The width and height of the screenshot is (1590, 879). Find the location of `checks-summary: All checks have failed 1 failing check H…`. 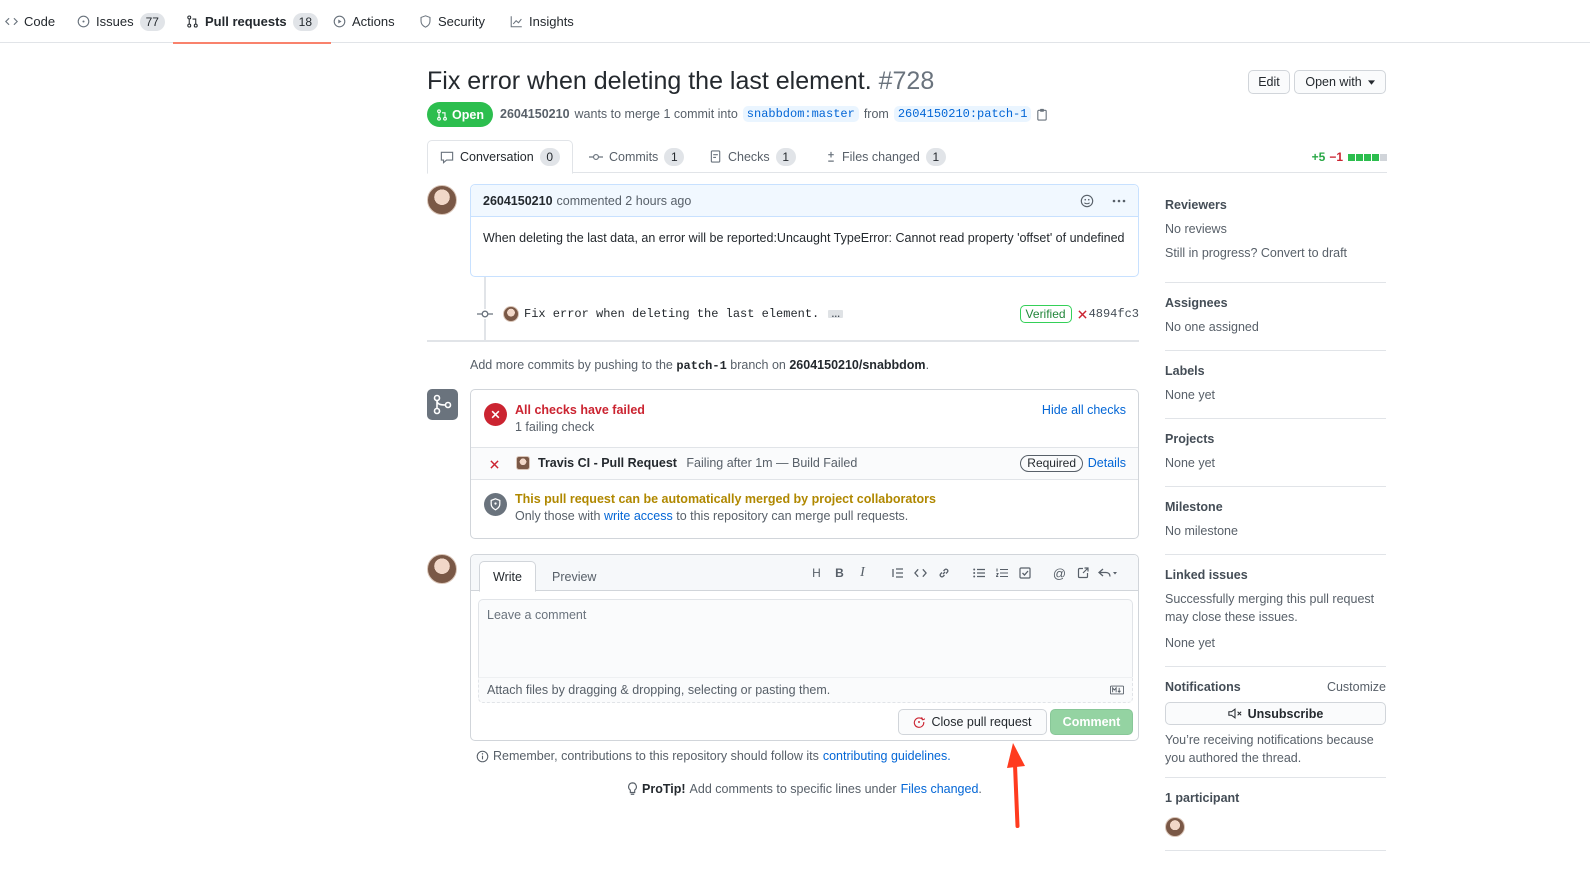

checks-summary: All checks have failed 1 failing check H… is located at coordinates (804, 419).